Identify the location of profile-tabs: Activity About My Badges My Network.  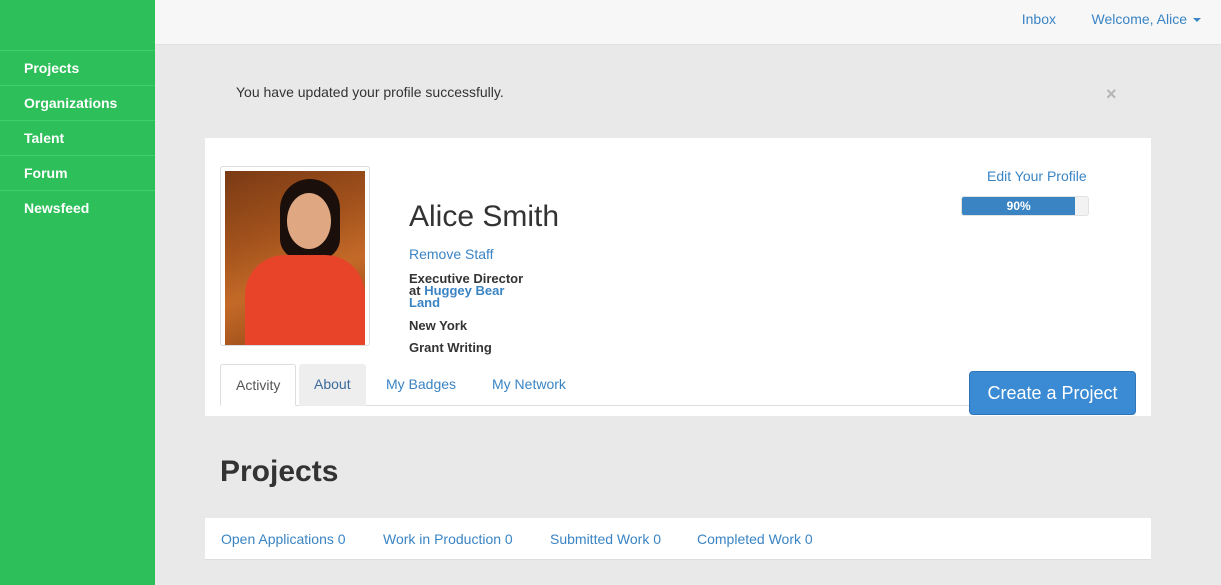
(600, 385).